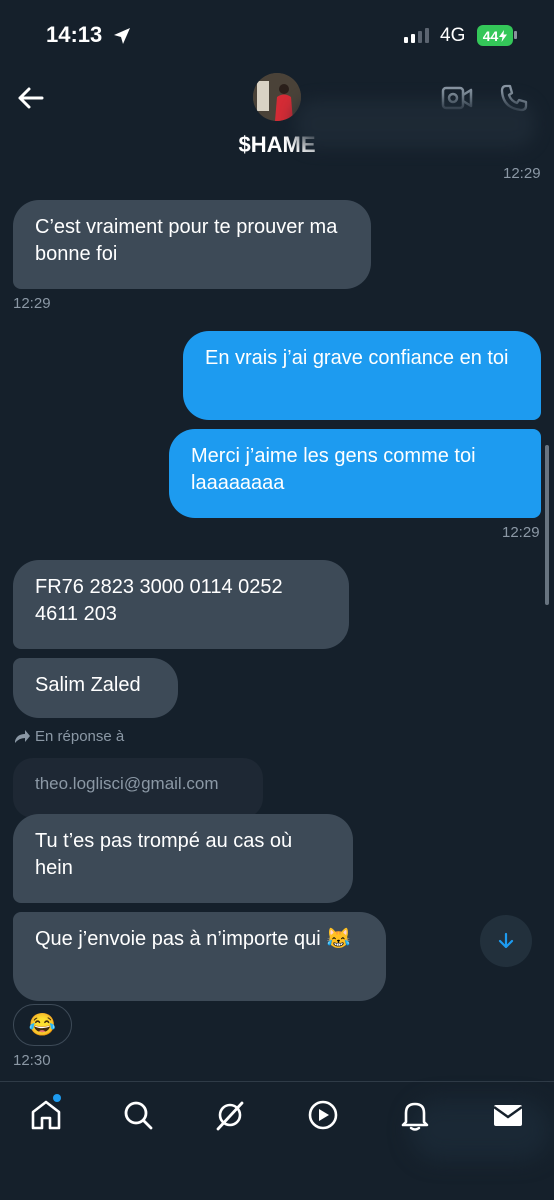 The image size is (554, 1200). I want to click on reply-arrow-icon, so click(22, 736).